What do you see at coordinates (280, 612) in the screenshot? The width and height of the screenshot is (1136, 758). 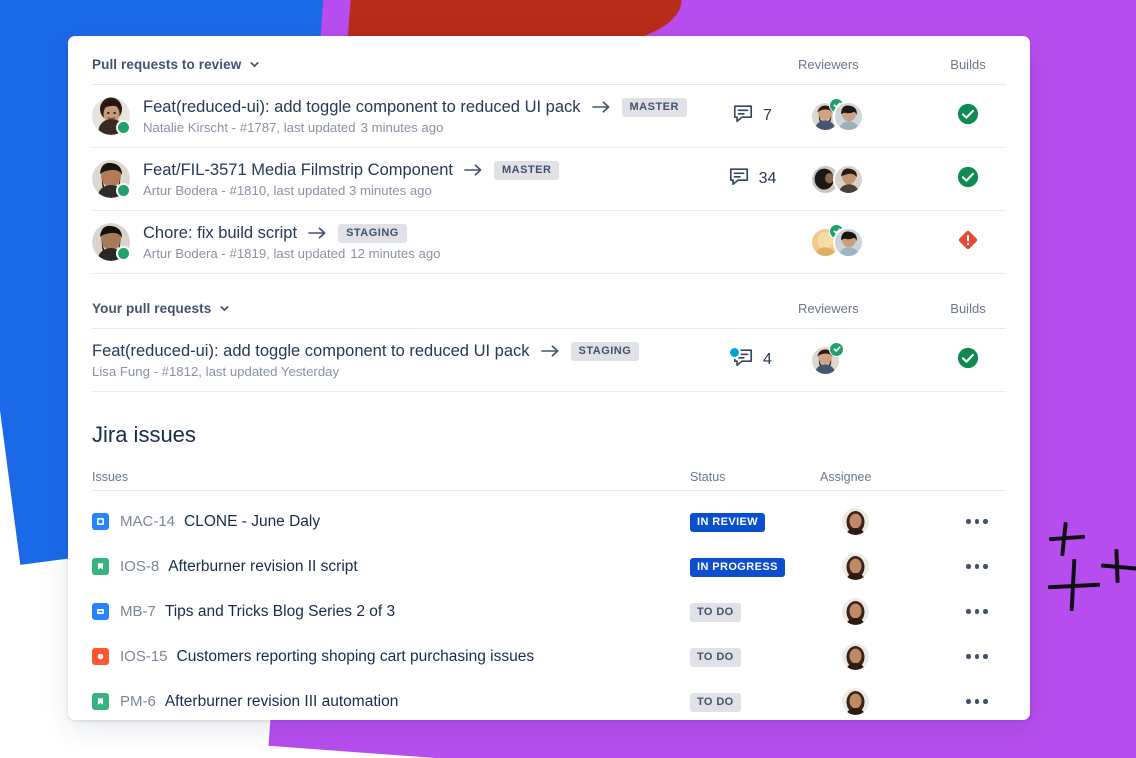 I see `issue-summary: Tips and Tricks Blog Series 2 of 3` at bounding box center [280, 612].